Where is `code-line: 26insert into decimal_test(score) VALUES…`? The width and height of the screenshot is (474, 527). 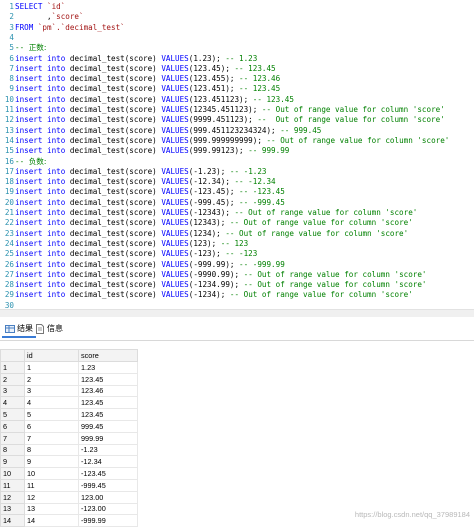
code-line: 26insert into decimal_test(score) VALUES… is located at coordinates (237, 265).